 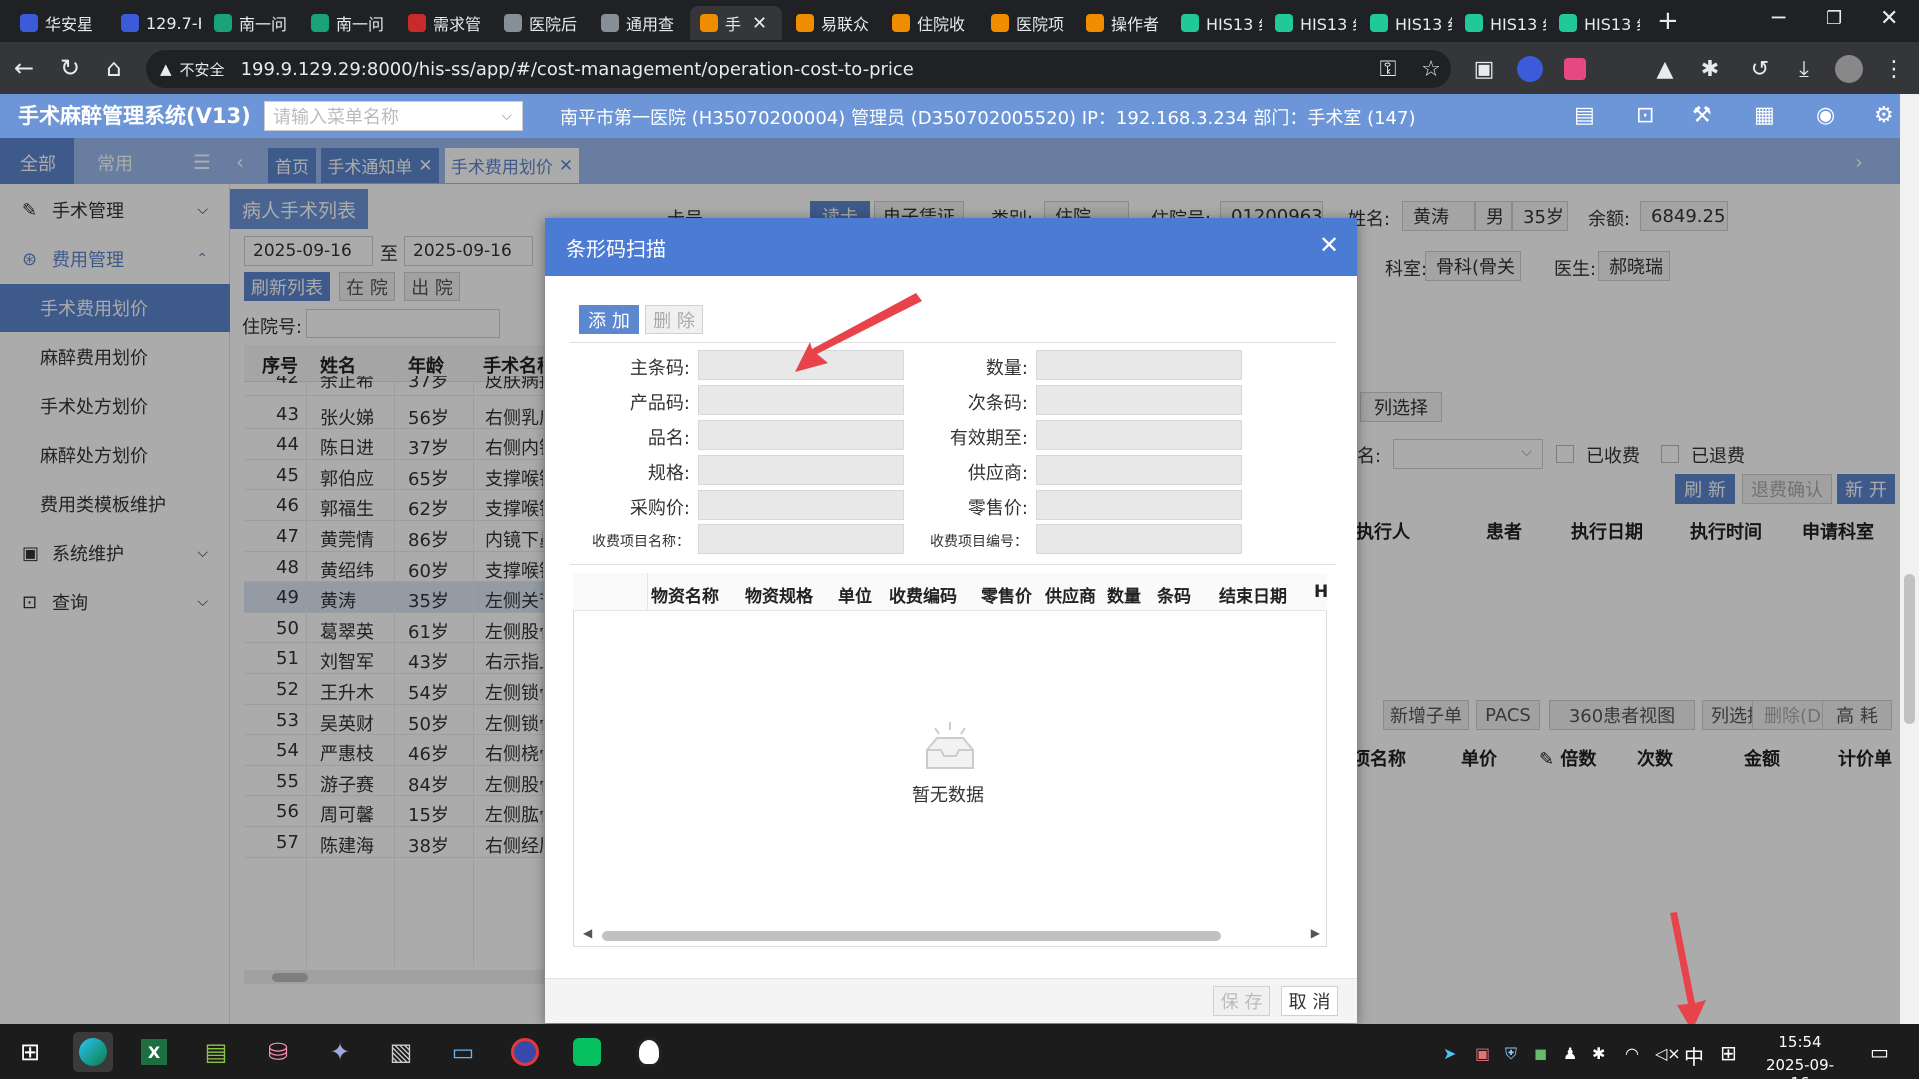 What do you see at coordinates (1431, 69) in the screenshot?
I see `star-icon: ☆` at bounding box center [1431, 69].